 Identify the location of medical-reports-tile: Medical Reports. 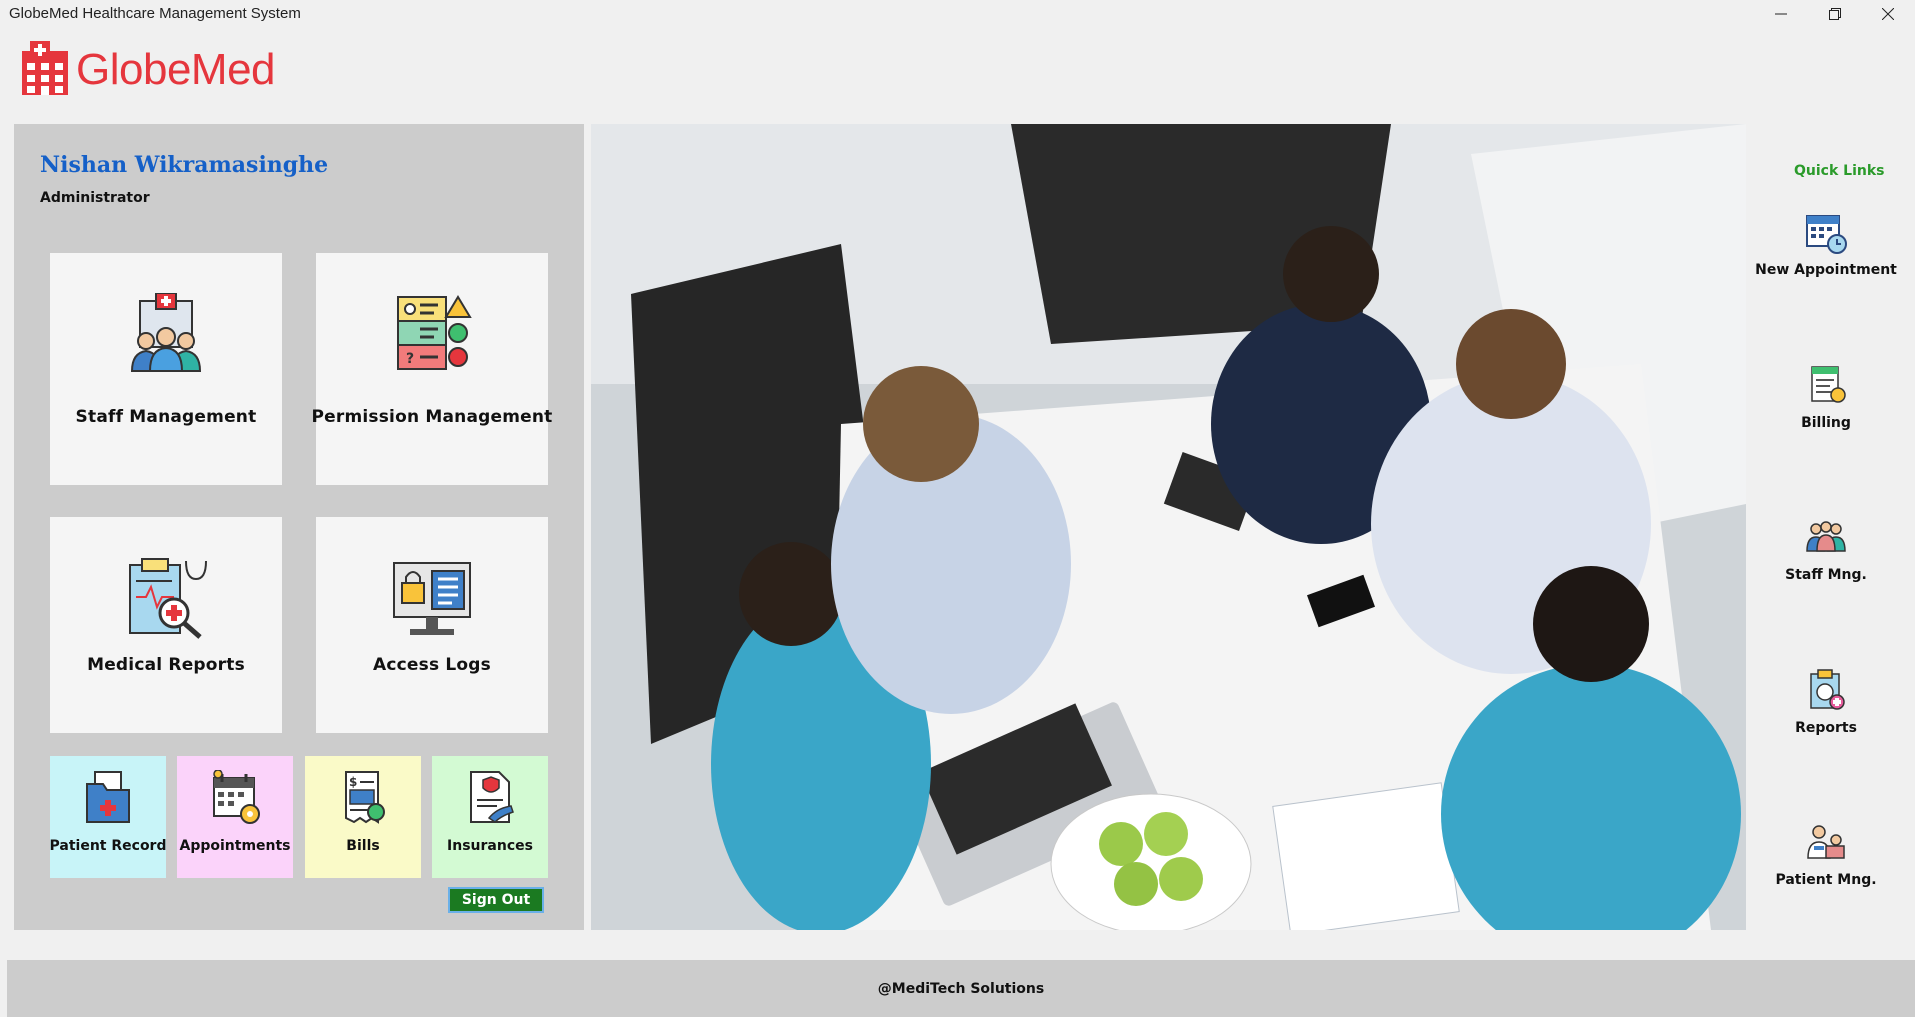
(166, 625).